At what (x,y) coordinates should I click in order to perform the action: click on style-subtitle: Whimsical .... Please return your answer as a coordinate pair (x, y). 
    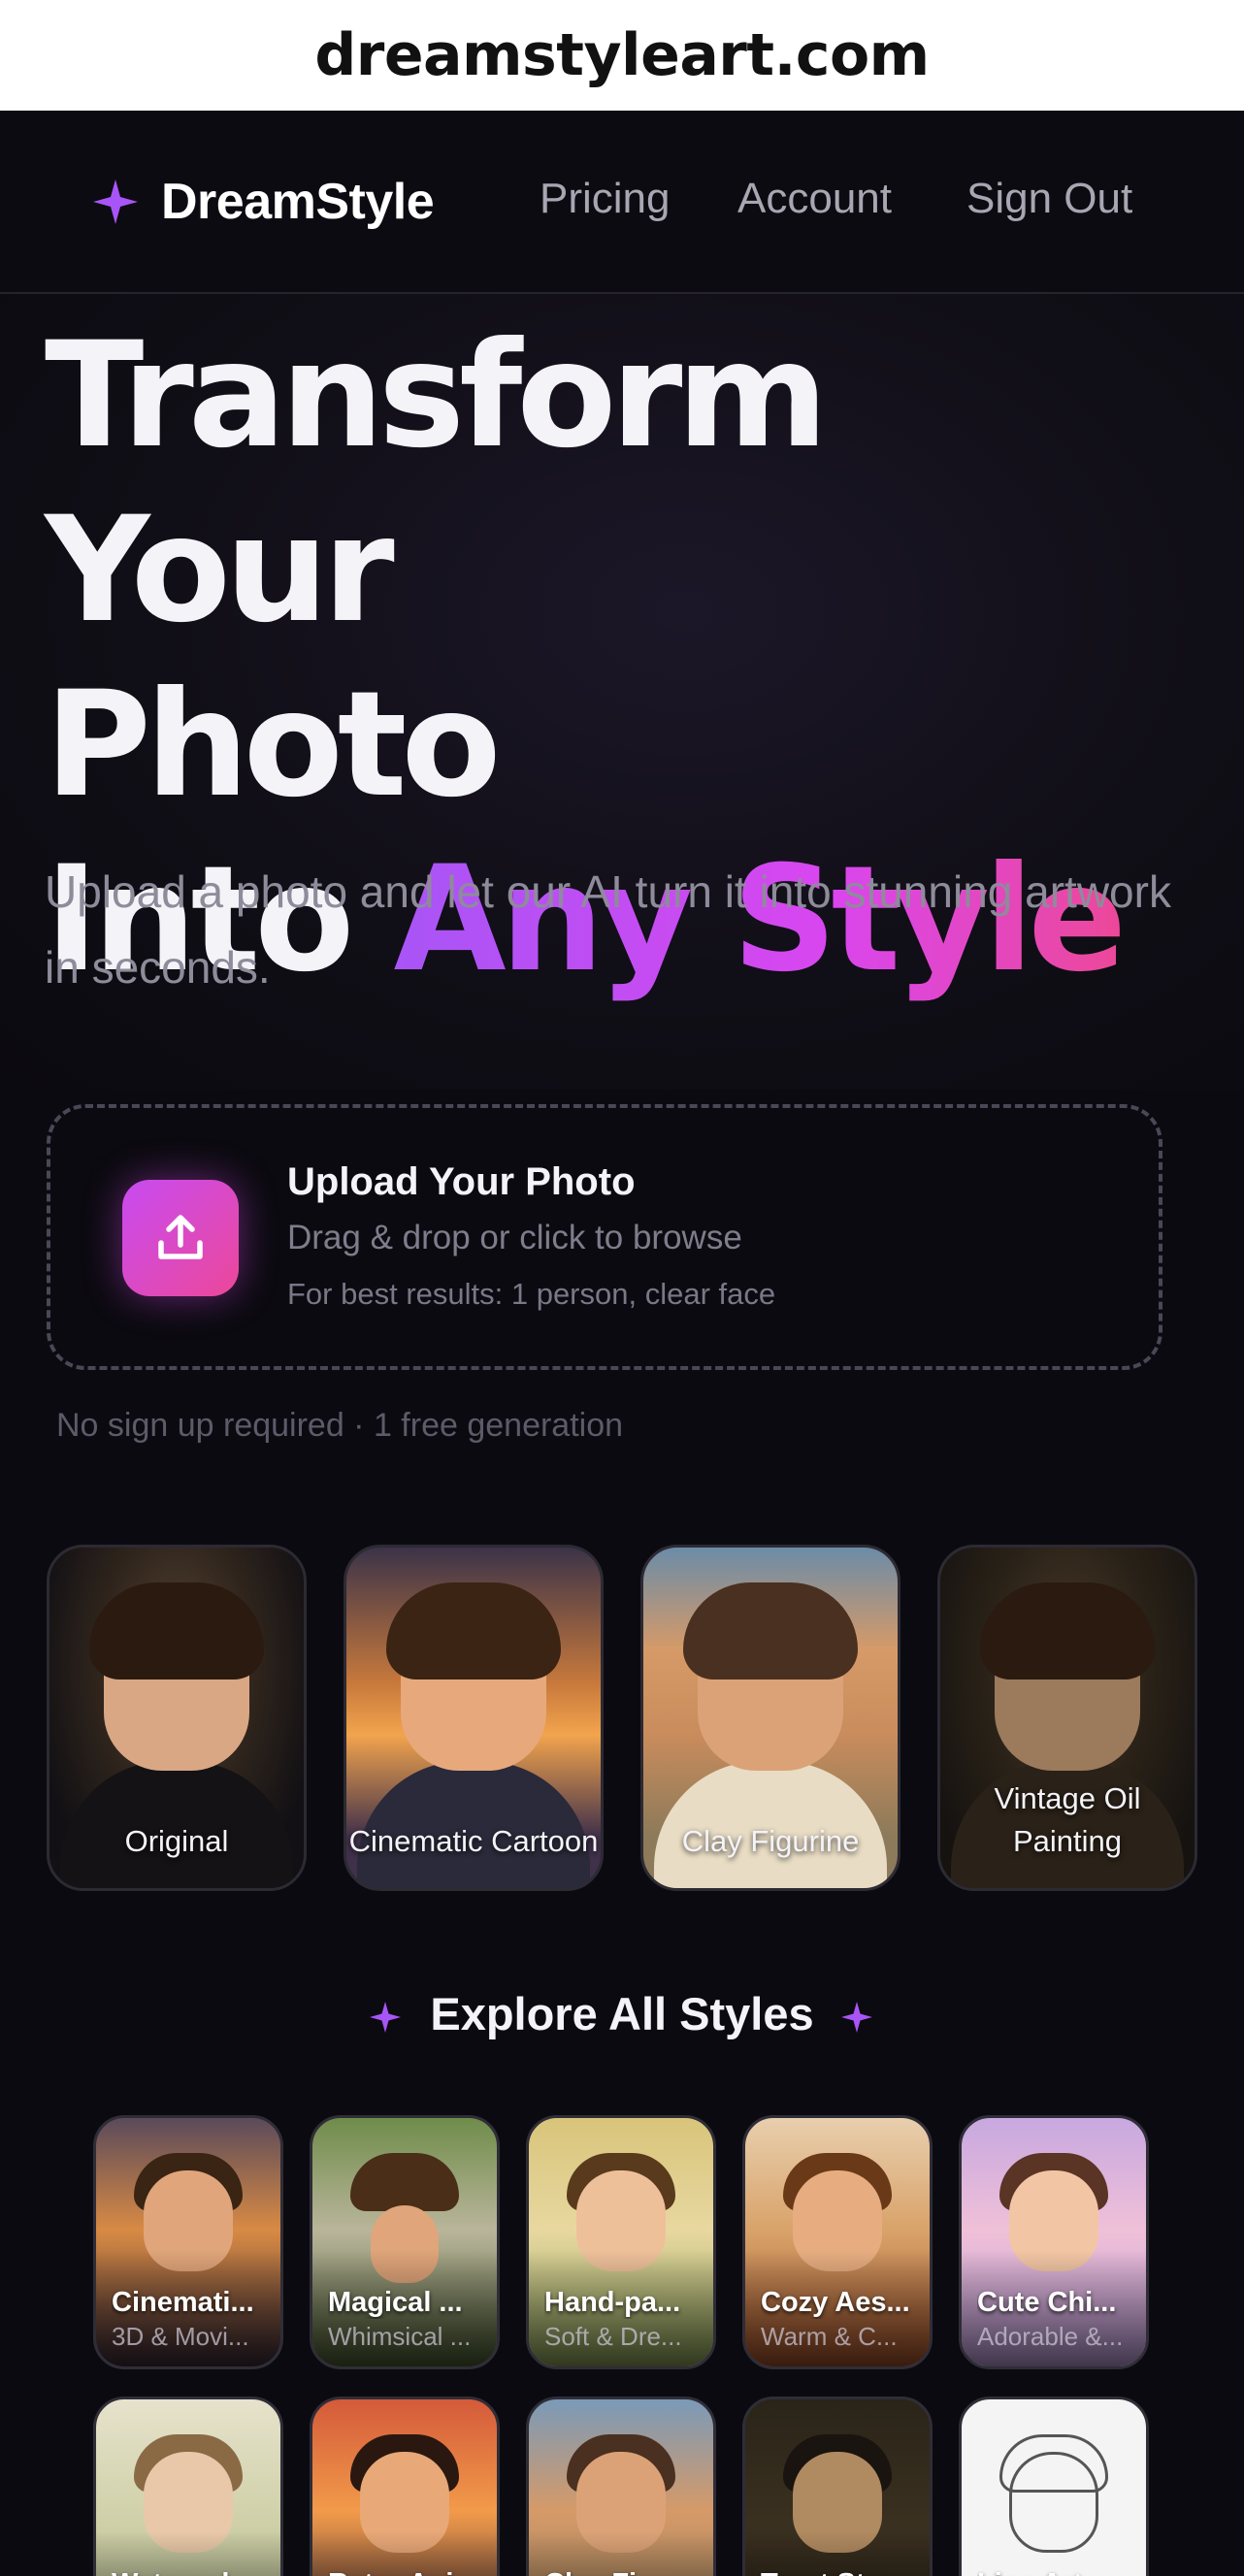
    Looking at the image, I should click on (400, 2336).